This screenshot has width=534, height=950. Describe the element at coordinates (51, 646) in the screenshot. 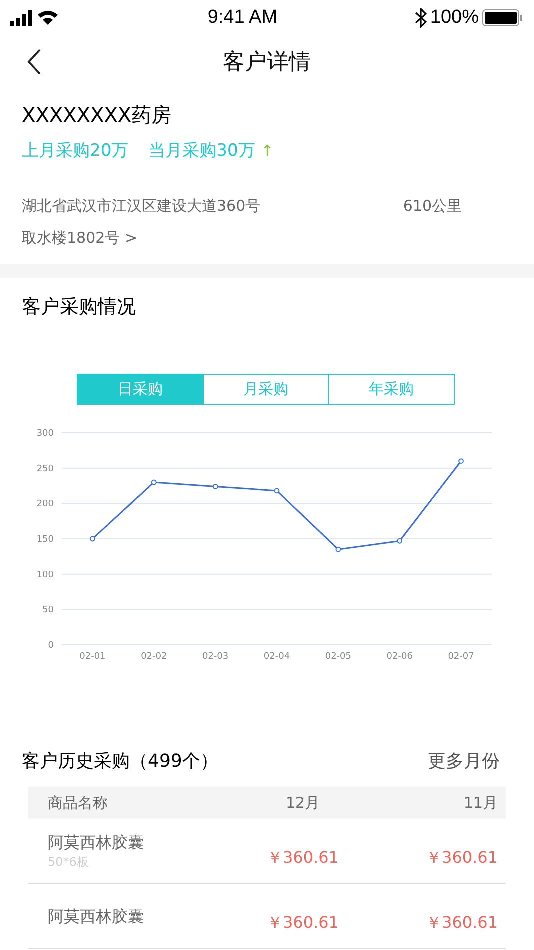

I see `y-tick-label: 0` at that location.